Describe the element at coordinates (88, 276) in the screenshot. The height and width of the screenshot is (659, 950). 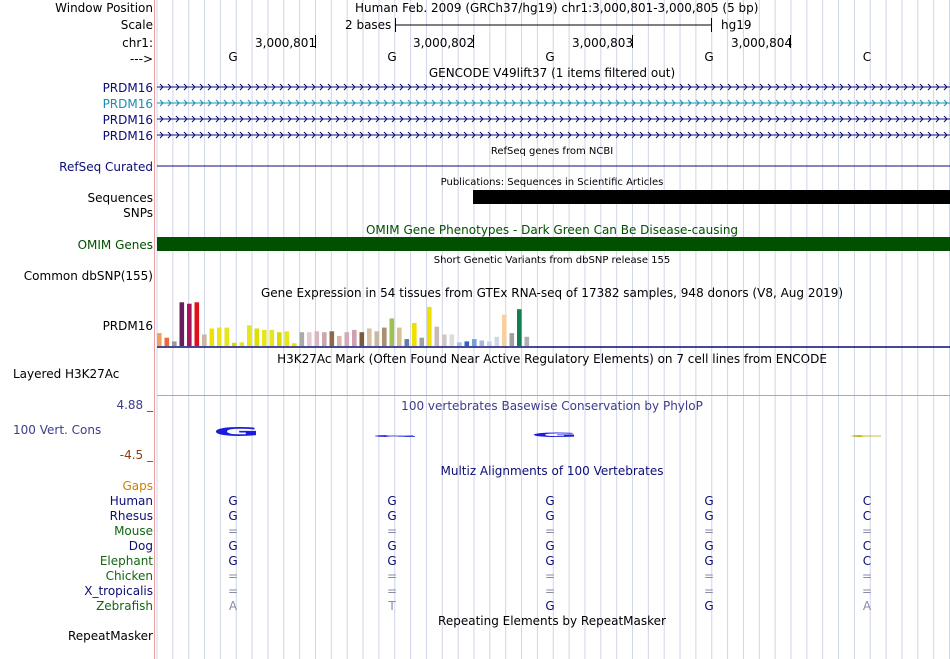
I see `common-dbsnp-label: Common dbSNP(155)` at that location.